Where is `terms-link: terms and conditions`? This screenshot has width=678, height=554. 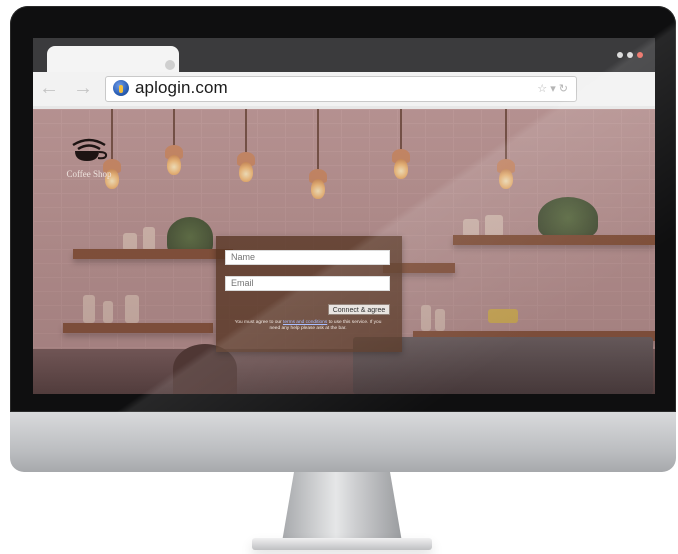 terms-link: terms and conditions is located at coordinates (305, 322).